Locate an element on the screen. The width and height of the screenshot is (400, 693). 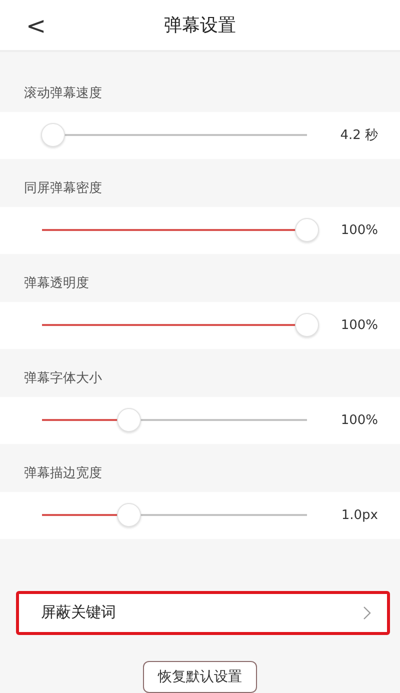
chevron-icon is located at coordinates (367, 613).